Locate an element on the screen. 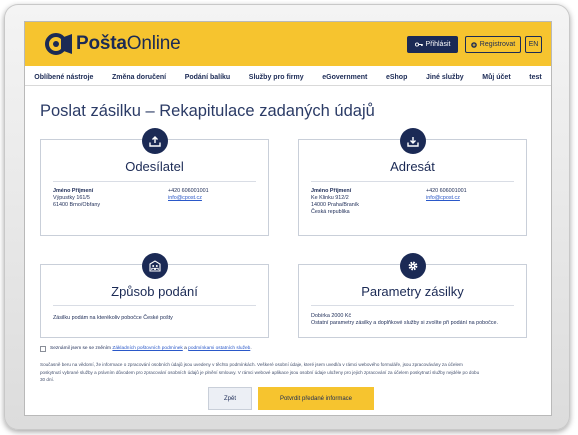 This screenshot has height=435, width=578. submission-card-title: Způsob podání is located at coordinates (154, 291).